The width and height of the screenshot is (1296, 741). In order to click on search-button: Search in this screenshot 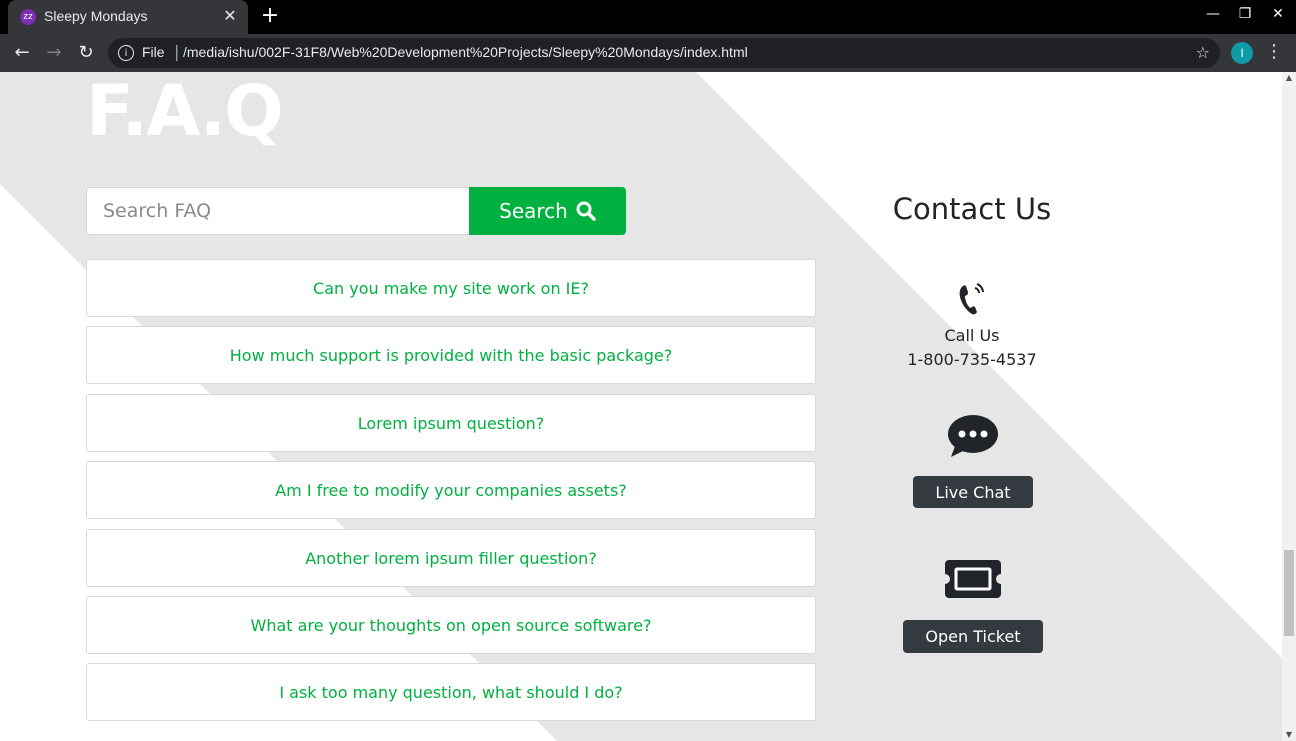, I will do `click(547, 211)`.